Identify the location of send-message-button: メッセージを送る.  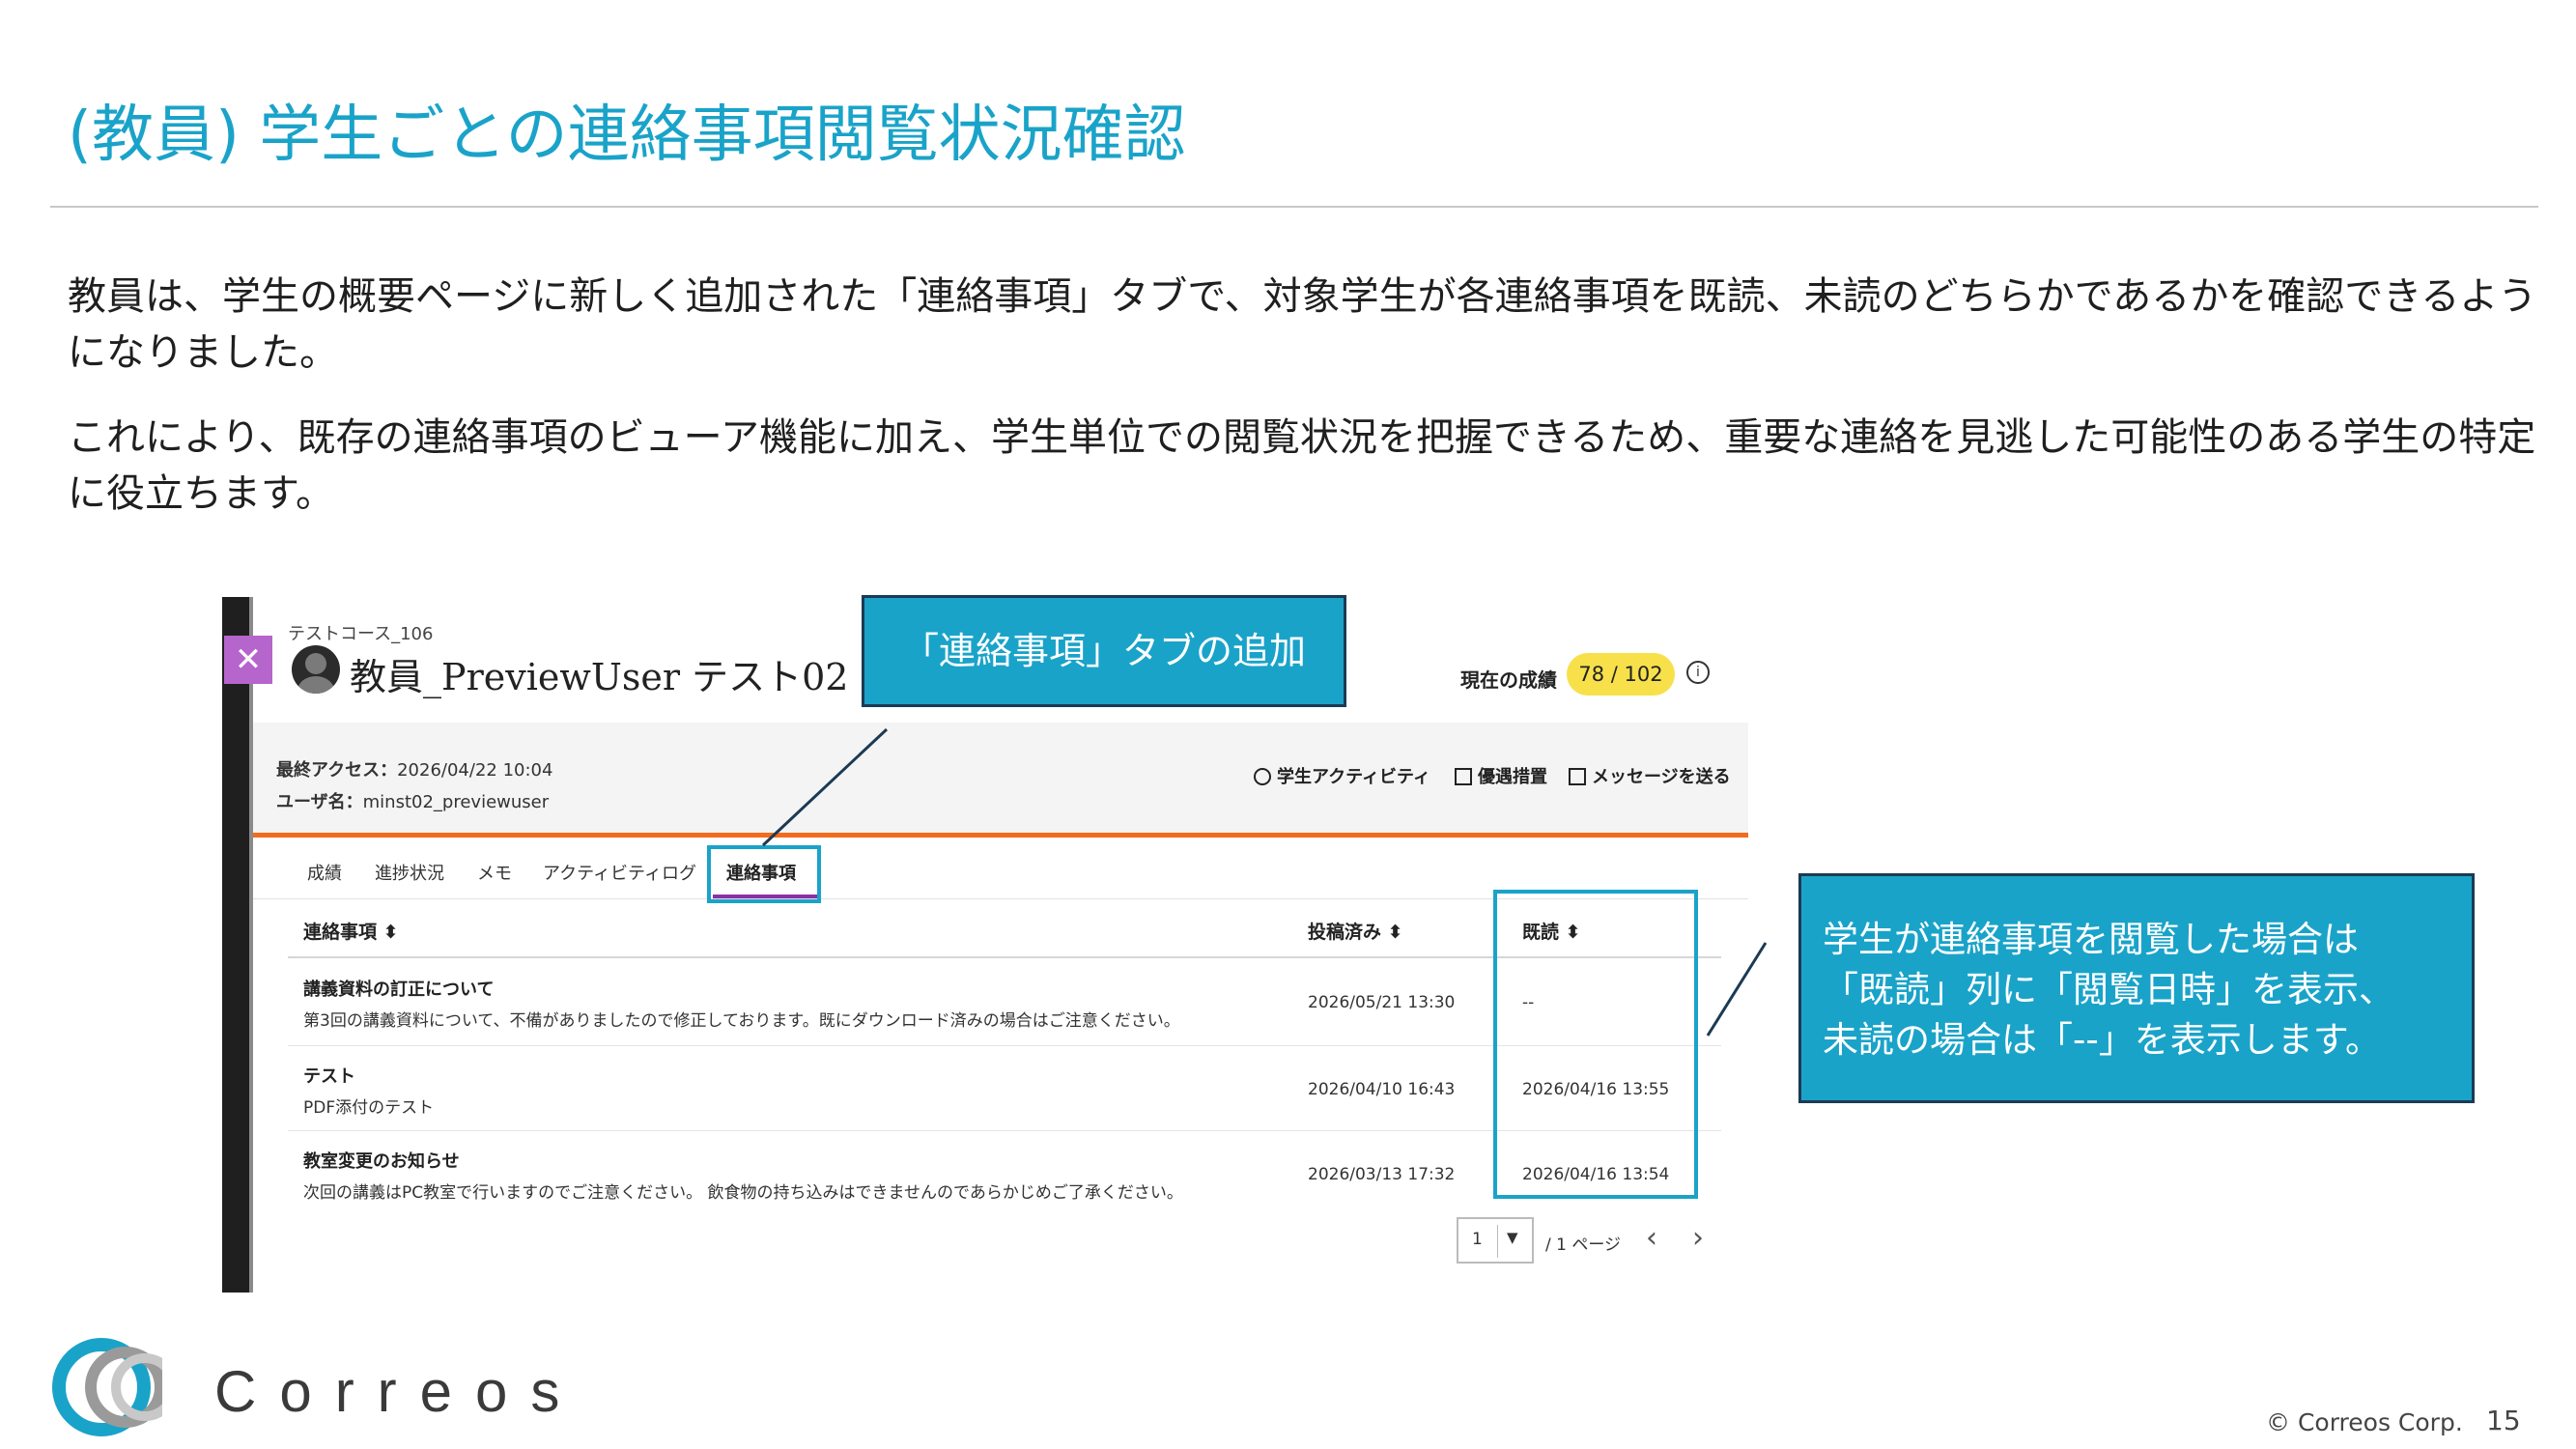
(1650, 775).